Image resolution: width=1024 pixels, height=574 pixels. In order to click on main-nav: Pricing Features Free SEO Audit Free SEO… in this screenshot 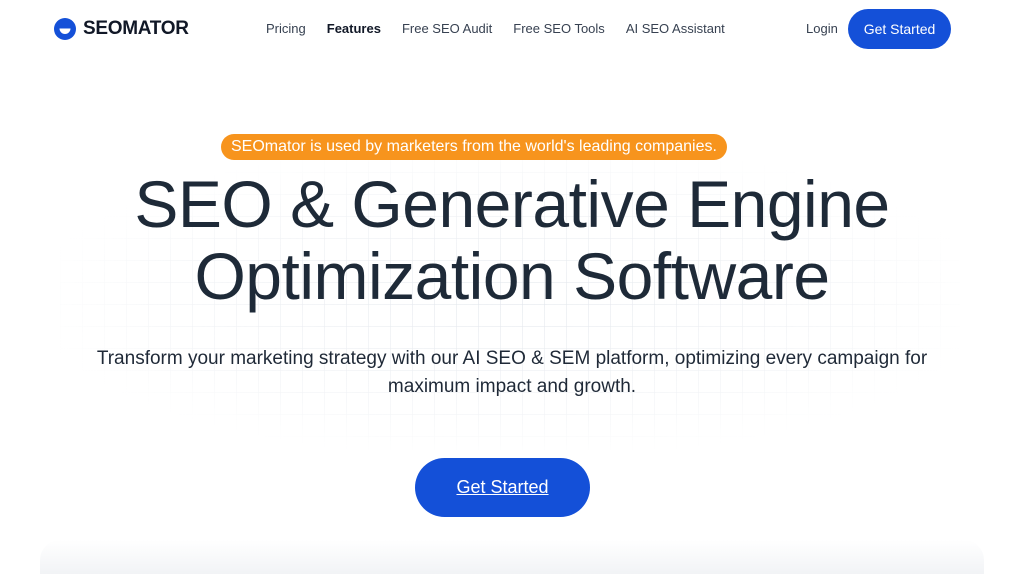, I will do `click(506, 28)`.